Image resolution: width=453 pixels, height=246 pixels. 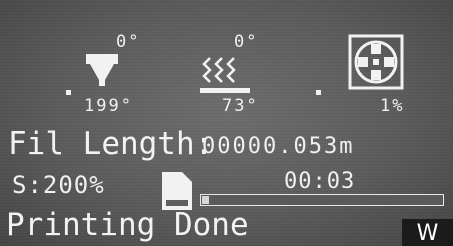 I want to click on hotend-heating-dot, so click(x=68, y=92).